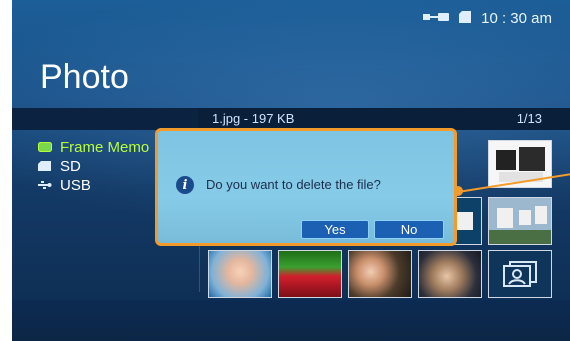  I want to click on photo-frame-icon, so click(520, 274).